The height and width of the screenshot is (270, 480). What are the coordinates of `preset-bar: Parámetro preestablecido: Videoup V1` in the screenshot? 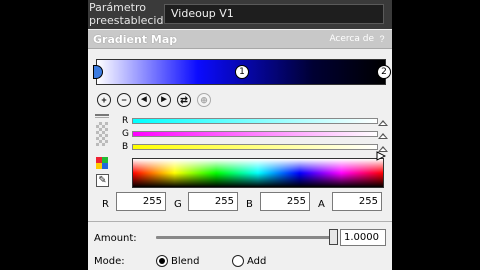 It's located at (240, 14).